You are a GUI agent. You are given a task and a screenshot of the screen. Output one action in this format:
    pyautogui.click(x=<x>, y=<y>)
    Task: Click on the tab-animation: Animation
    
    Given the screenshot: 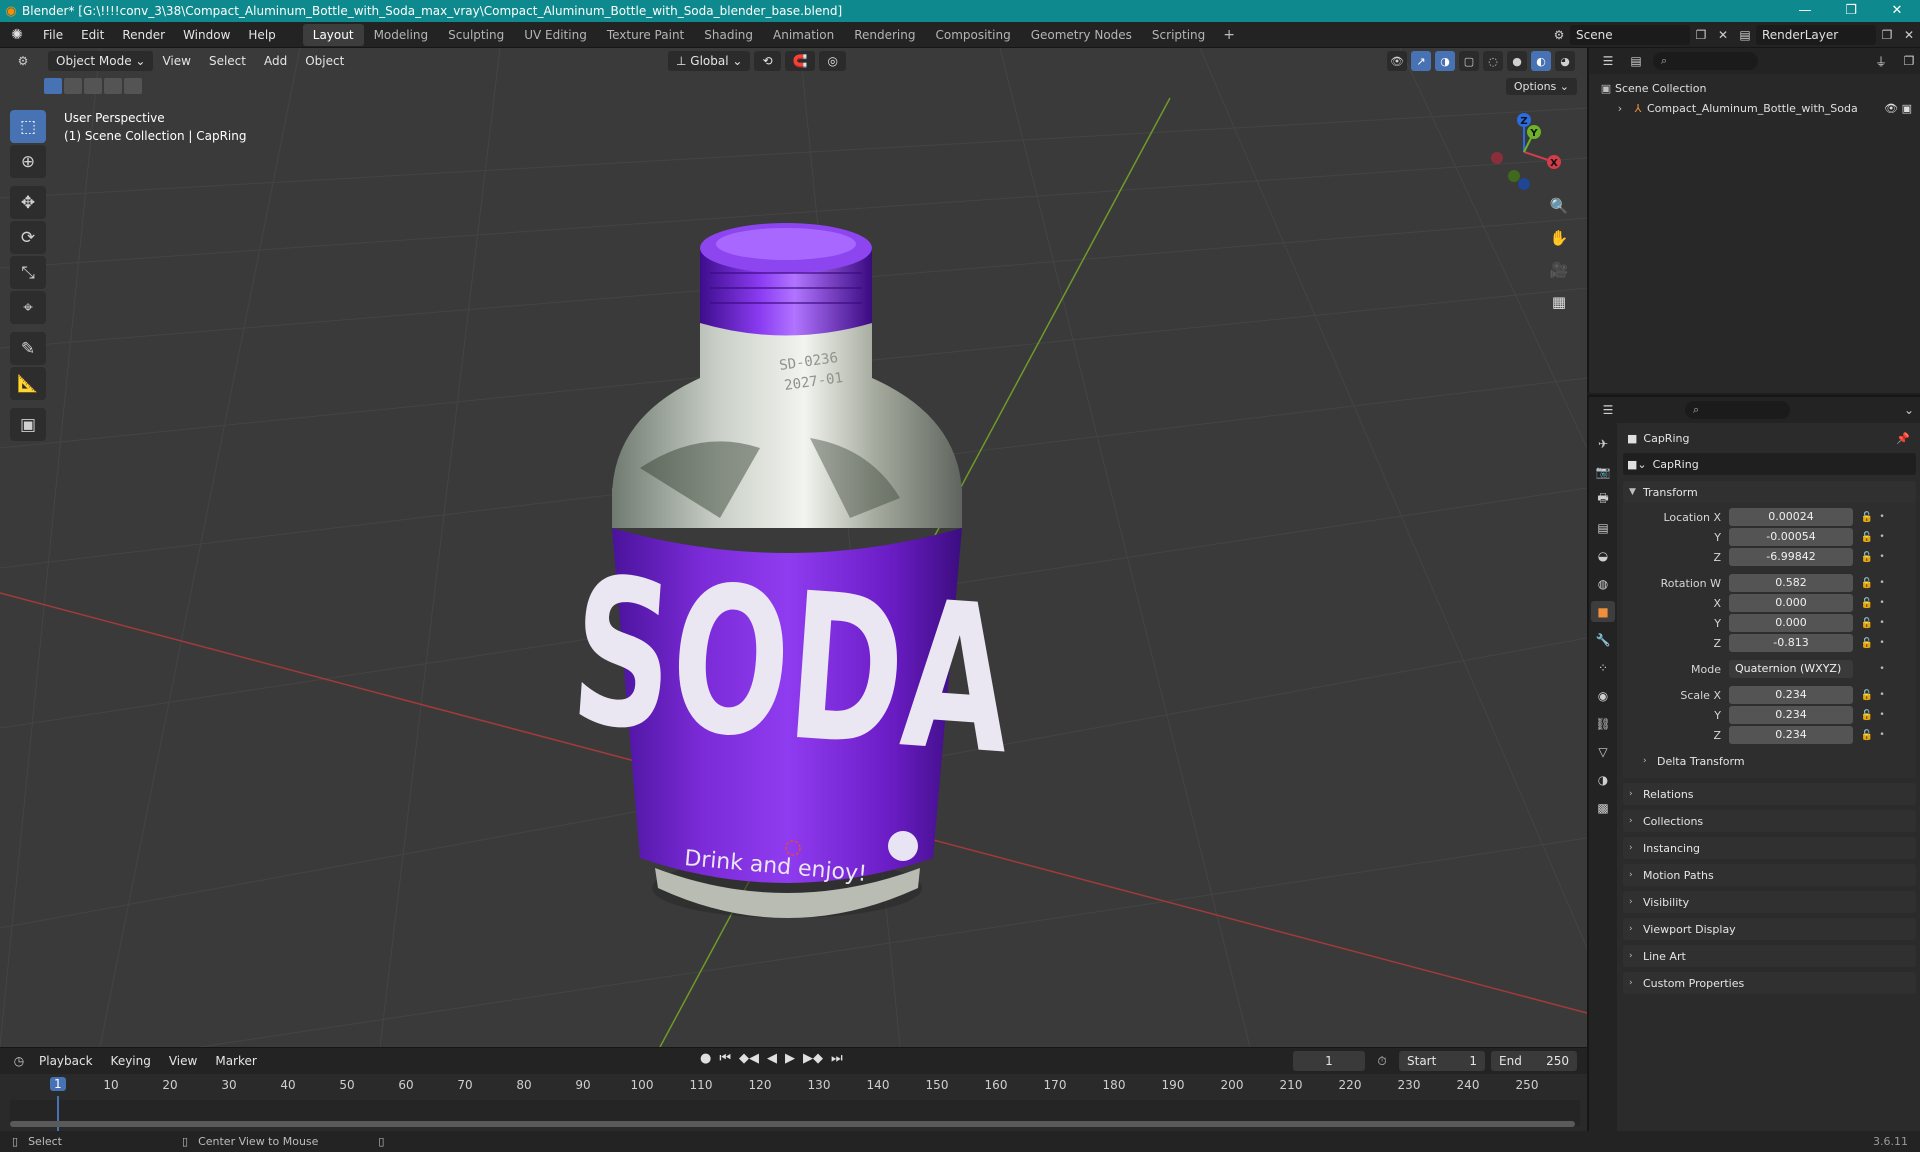 What is the action you would take?
    pyautogui.click(x=803, y=35)
    